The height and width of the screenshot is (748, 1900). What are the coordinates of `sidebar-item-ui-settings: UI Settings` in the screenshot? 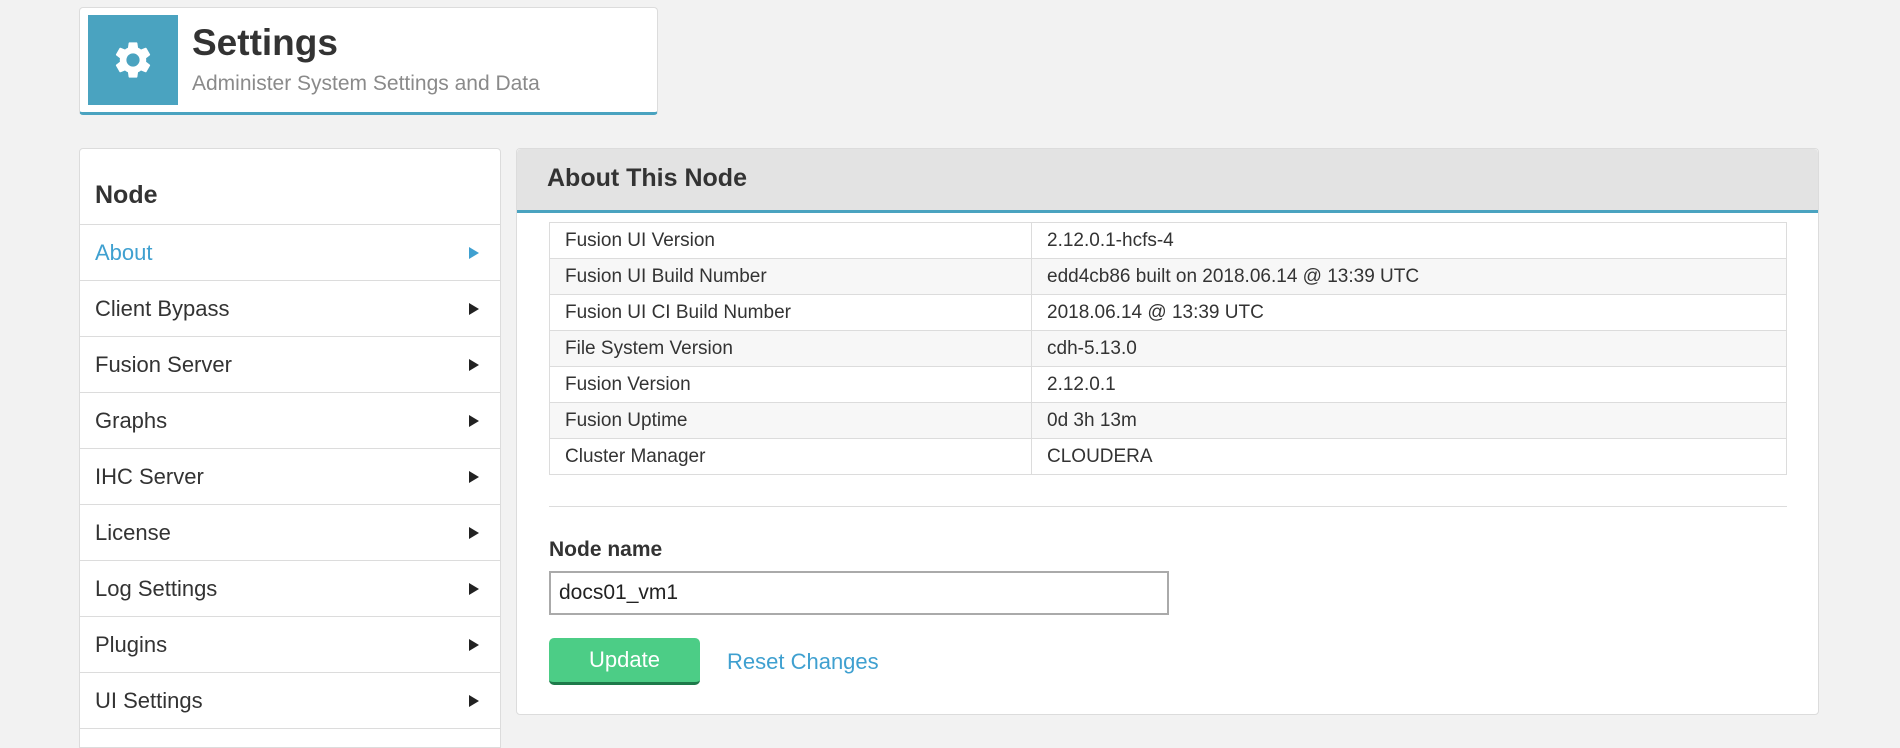 It's located at (290, 701).